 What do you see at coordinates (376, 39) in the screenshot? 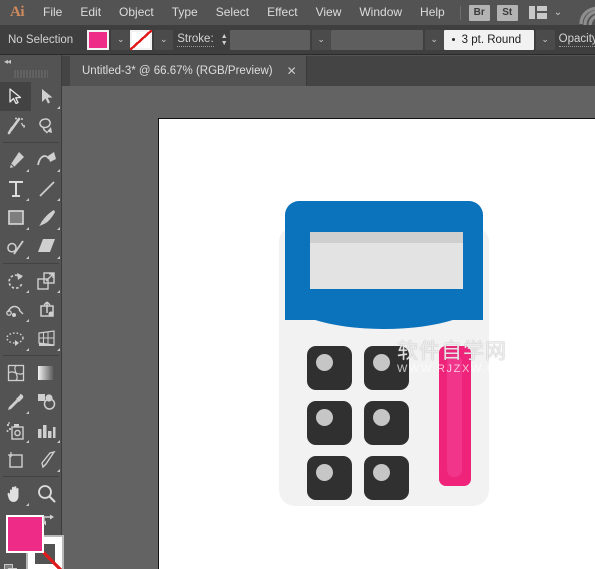
I see `variable-width-profile-input` at bounding box center [376, 39].